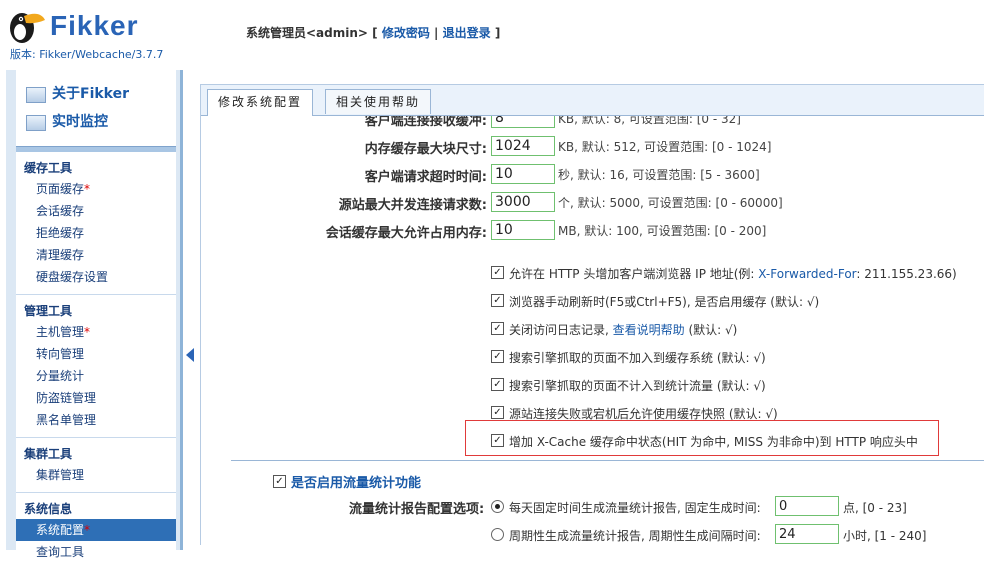  Describe the element at coordinates (60, 255) in the screenshot. I see `sidebar-item-label: 清理缓存` at that location.